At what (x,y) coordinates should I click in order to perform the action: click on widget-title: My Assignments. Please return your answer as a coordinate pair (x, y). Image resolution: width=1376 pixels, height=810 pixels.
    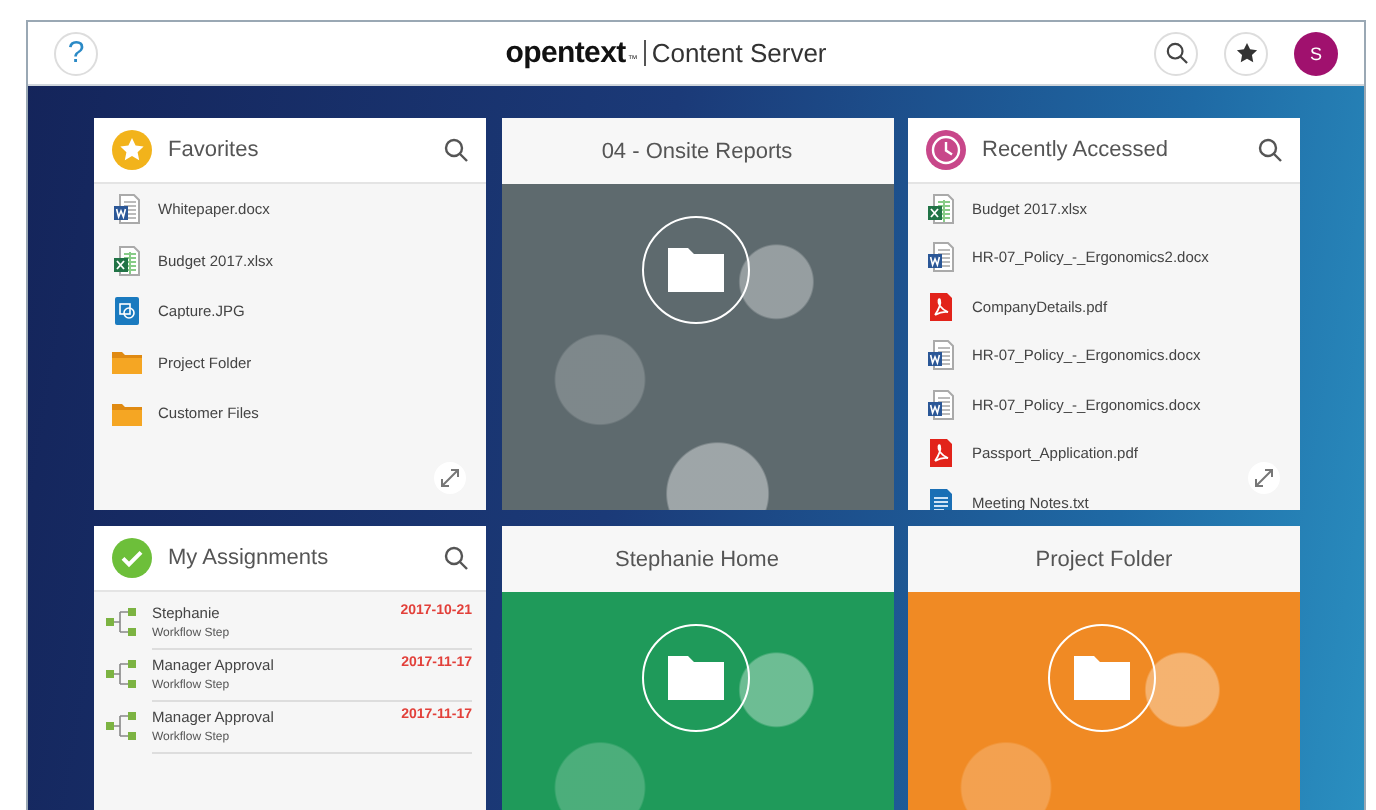
    Looking at the image, I should click on (249, 558).